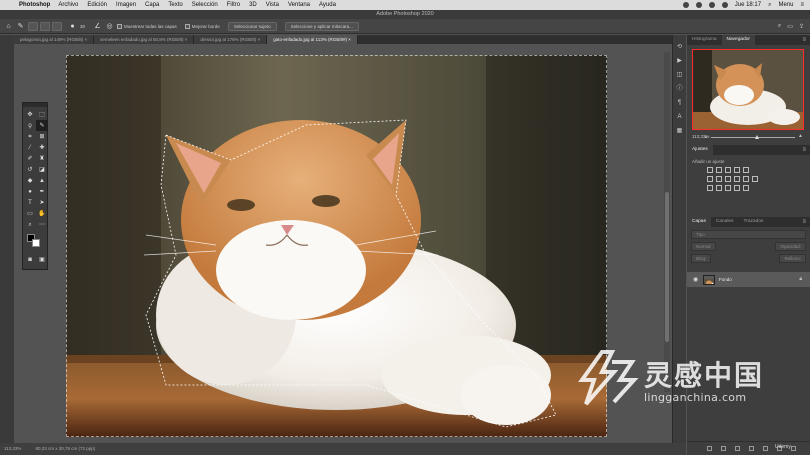 This screenshot has height=455, width=810. I want to click on hue-saturation-icon, so click(710, 179).